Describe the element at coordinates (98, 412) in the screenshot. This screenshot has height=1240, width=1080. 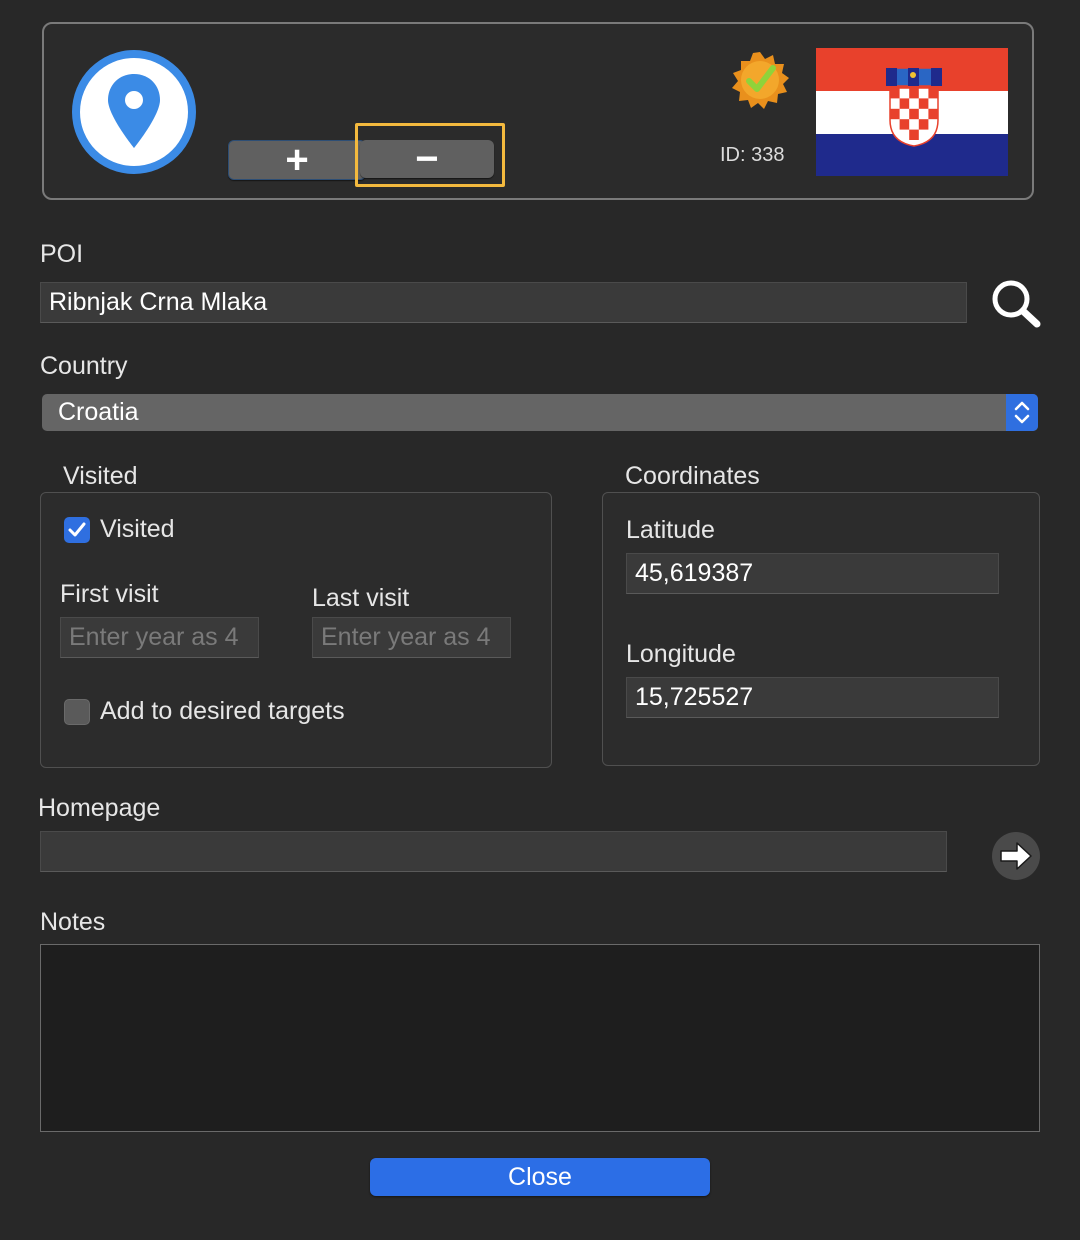
I see `country-value: Croatia` at that location.